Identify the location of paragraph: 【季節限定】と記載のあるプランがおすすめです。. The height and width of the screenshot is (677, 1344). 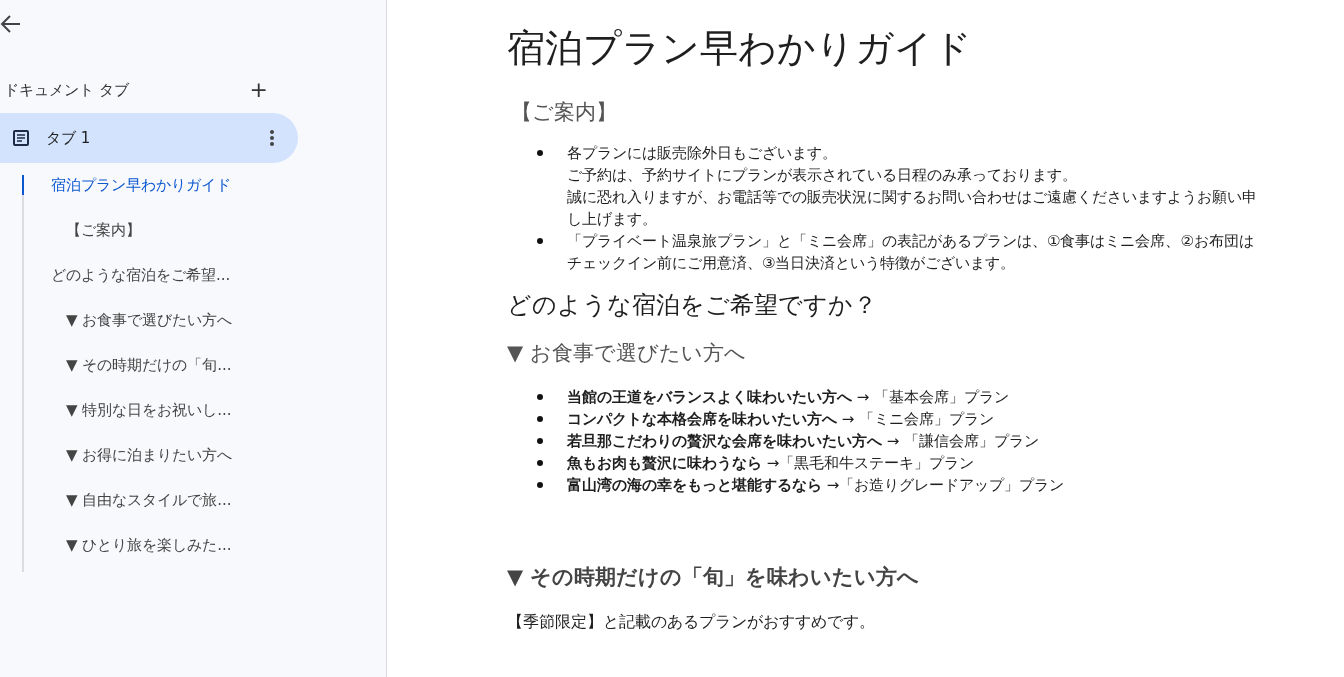
(691, 622).